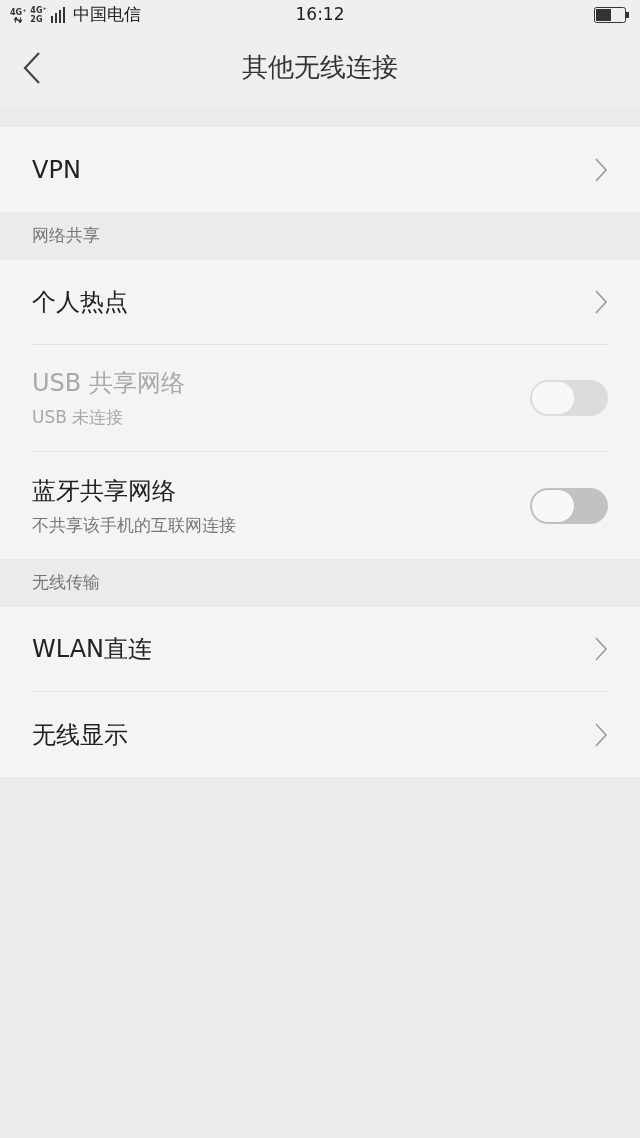 The height and width of the screenshot is (1138, 640). Describe the element at coordinates (320, 734) in the screenshot. I see `settings-row: 无线显示` at that location.